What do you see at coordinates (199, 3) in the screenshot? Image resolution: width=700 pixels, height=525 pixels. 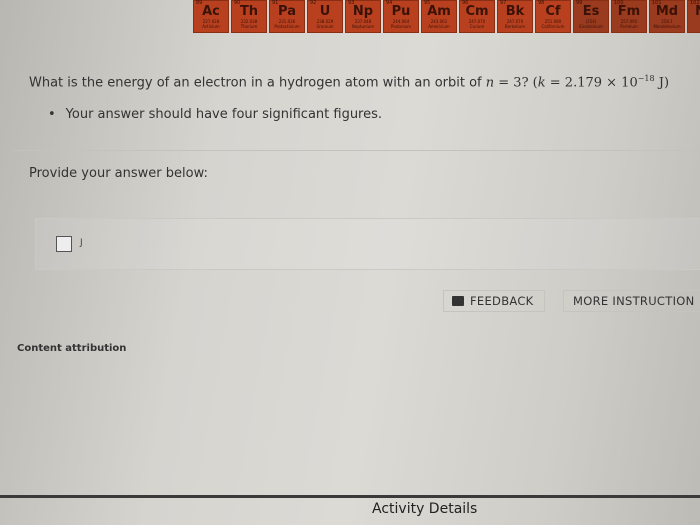 I see `element-num: 89` at bounding box center [199, 3].